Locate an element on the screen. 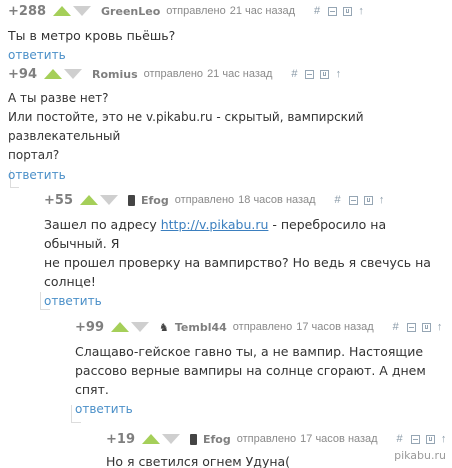  comment-line: Ты в метро кровь пьёшь? is located at coordinates (92, 35).